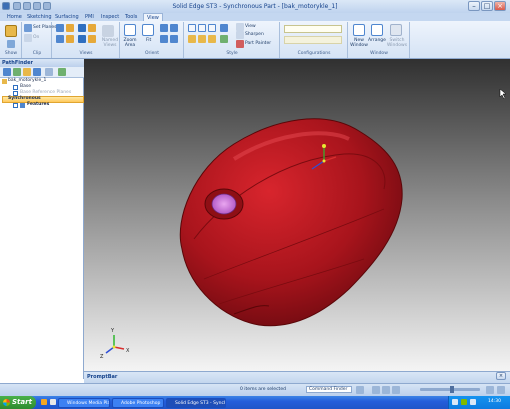 This screenshot has height=409, width=510. I want to click on promptbar: PromptBar, so click(297, 377).